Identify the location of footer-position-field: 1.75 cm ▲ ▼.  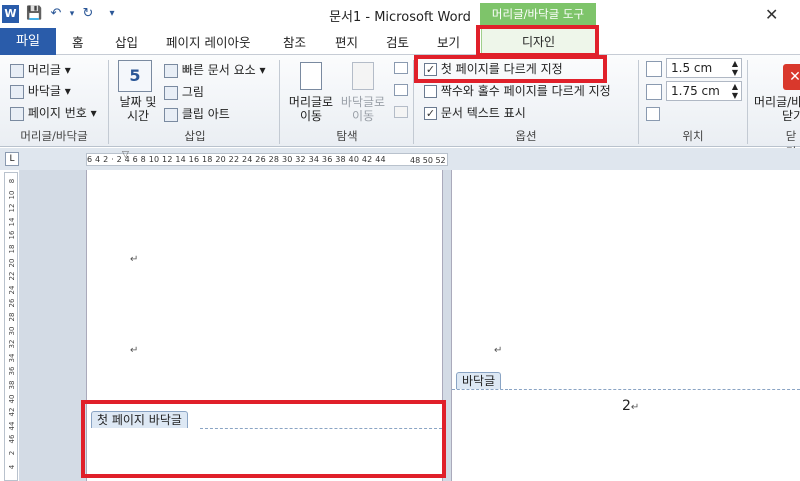
(704, 91).